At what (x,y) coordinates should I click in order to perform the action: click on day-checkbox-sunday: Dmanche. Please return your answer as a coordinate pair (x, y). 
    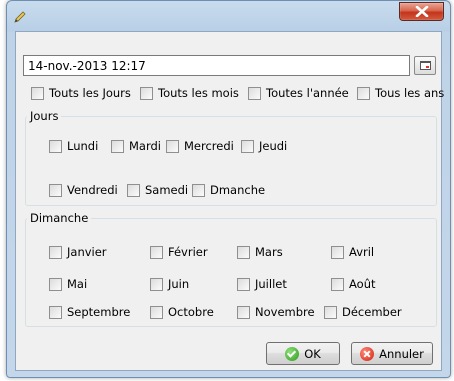
    Looking at the image, I should click on (228, 190).